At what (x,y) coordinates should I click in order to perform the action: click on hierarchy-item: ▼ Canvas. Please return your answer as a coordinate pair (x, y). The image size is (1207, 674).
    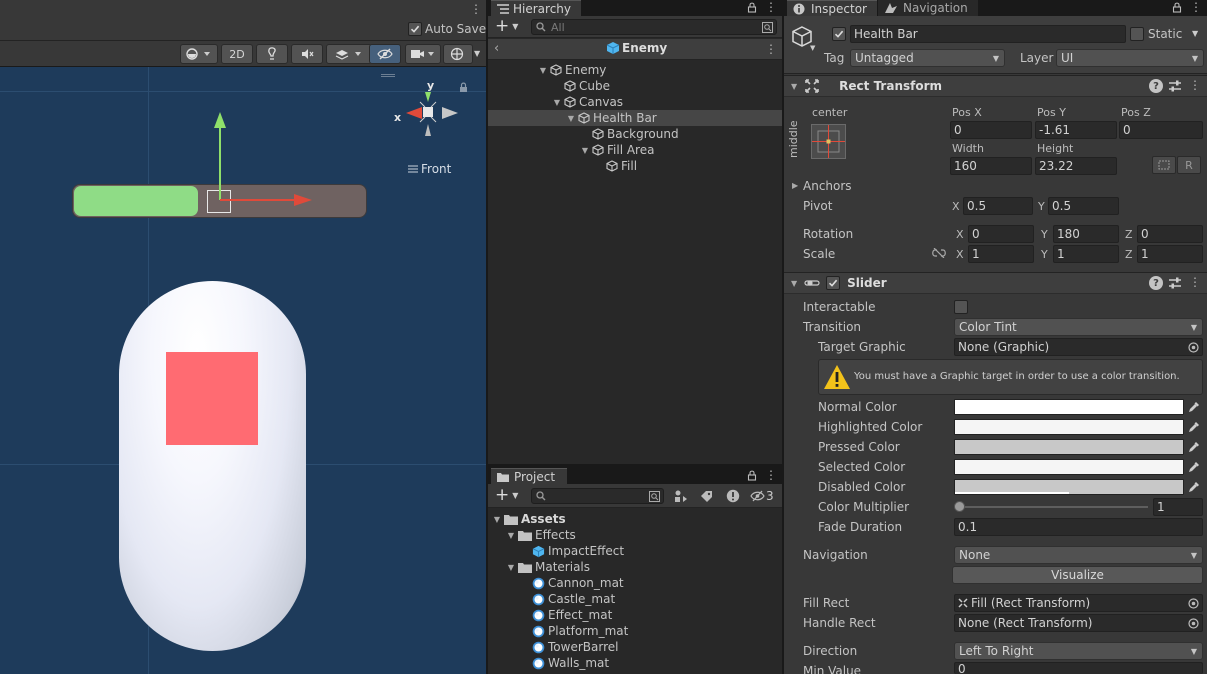
    Looking at the image, I should click on (635, 102).